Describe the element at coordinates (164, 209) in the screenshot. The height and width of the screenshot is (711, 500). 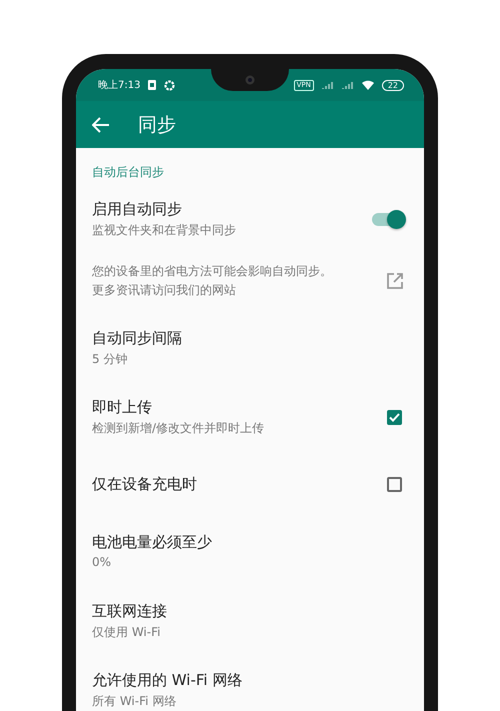
I see `setting-title: 启用自动同步` at that location.